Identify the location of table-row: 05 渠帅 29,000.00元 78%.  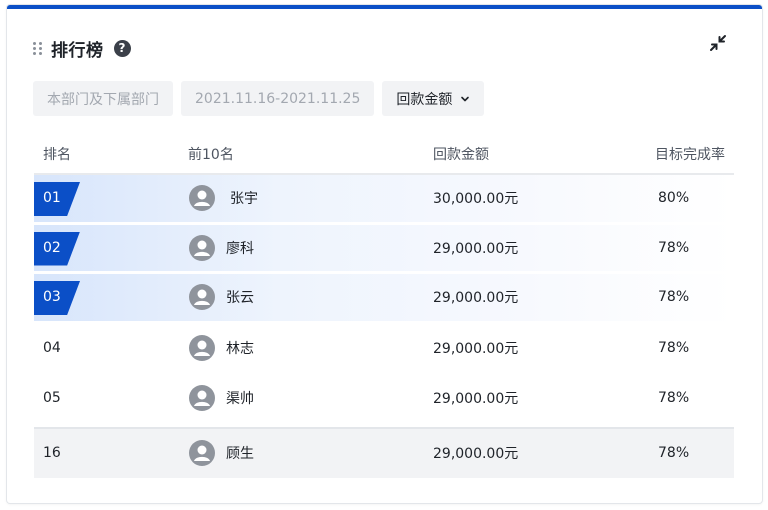
(384, 398).